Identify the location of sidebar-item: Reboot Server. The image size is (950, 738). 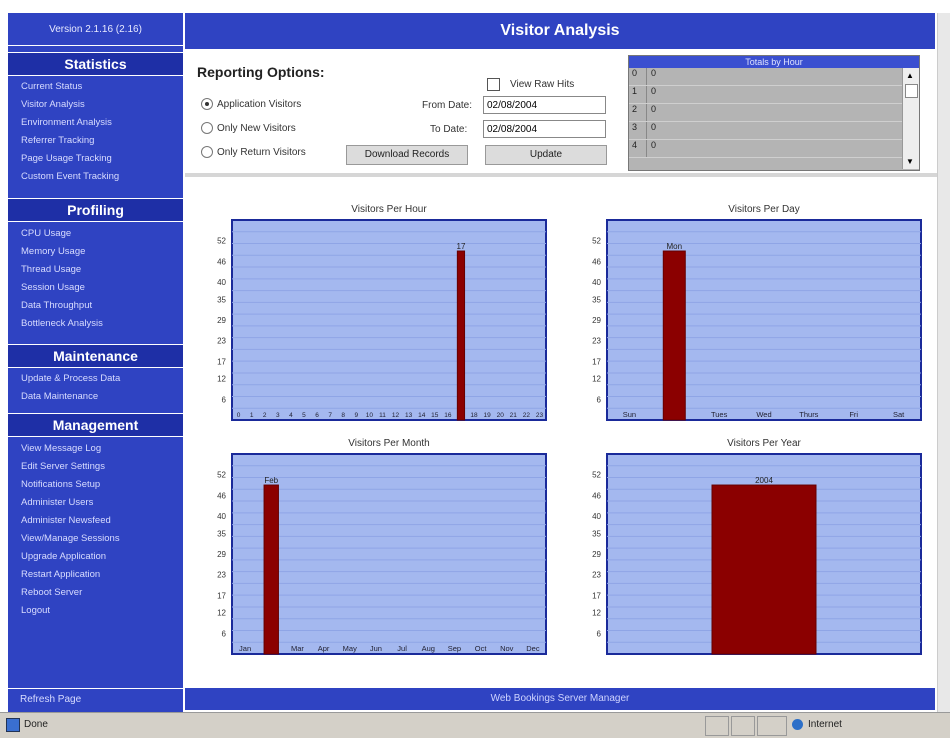
(95, 593).